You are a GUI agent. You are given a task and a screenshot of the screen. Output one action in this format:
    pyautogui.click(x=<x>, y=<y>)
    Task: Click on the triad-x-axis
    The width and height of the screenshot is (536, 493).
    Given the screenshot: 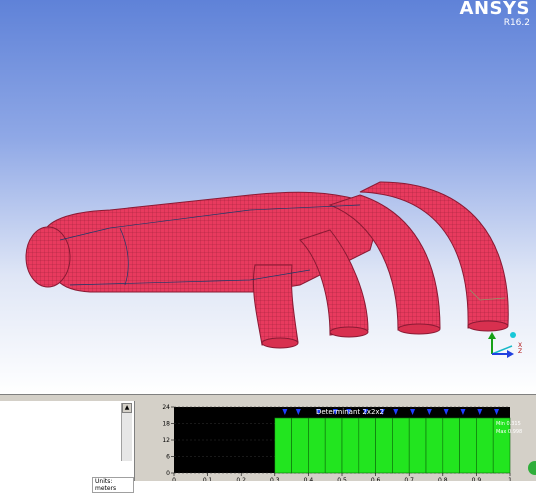 What is the action you would take?
    pyautogui.click(x=503, y=343)
    